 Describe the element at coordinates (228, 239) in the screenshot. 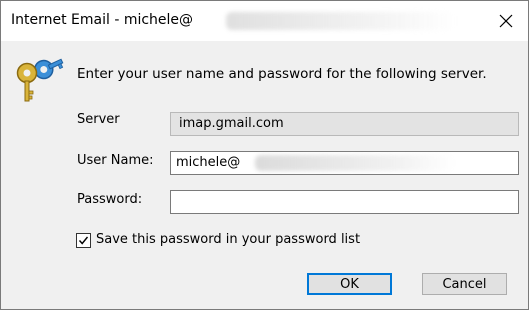

I see `save-password-label: Save this password in your password list` at that location.